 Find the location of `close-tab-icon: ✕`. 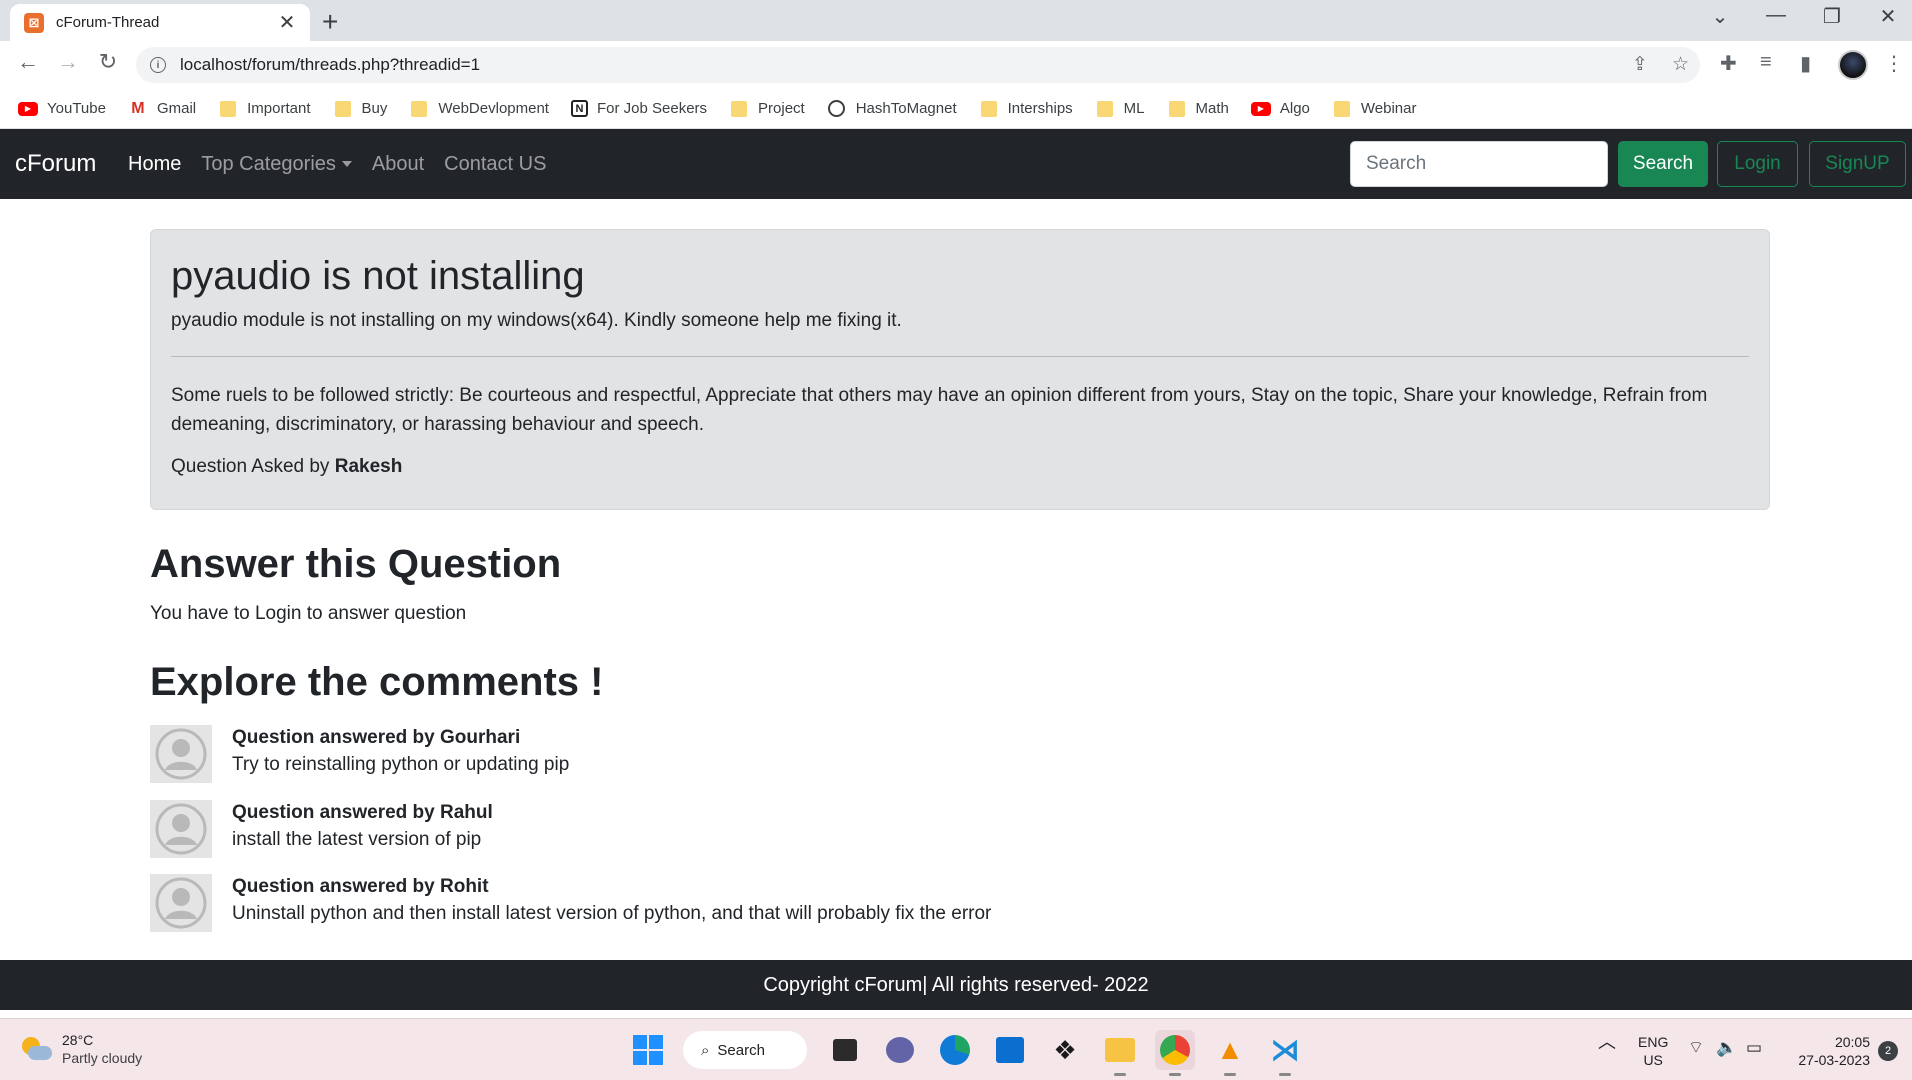

close-tab-icon: ✕ is located at coordinates (287, 22).